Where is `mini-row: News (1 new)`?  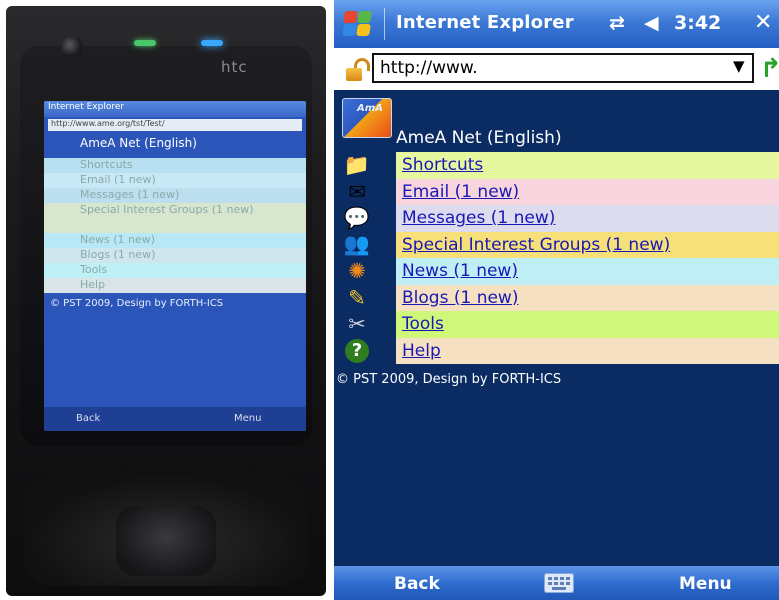 mini-row: News (1 new) is located at coordinates (175, 240).